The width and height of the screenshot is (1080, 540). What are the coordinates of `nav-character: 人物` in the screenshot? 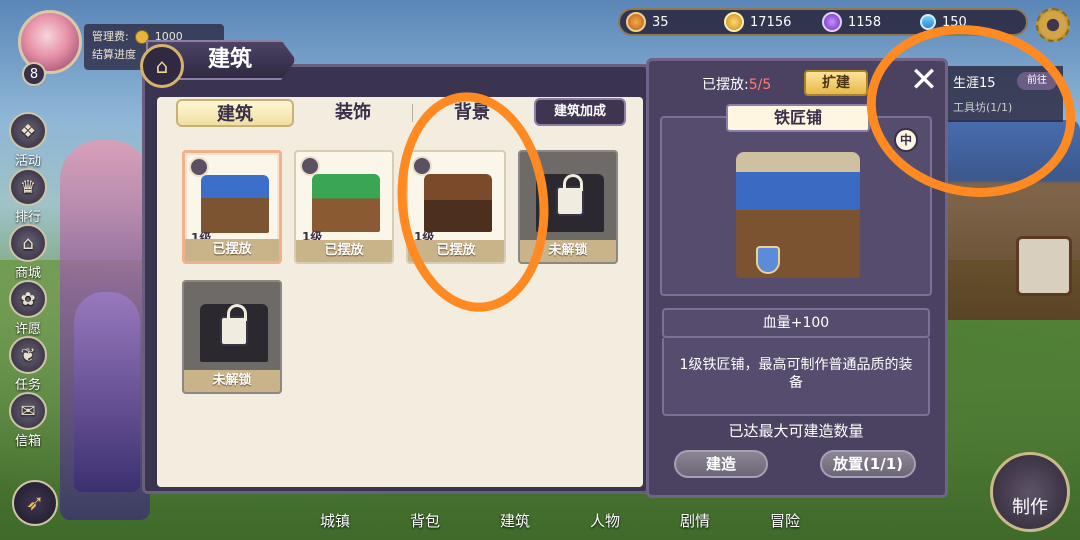 It's located at (605, 514).